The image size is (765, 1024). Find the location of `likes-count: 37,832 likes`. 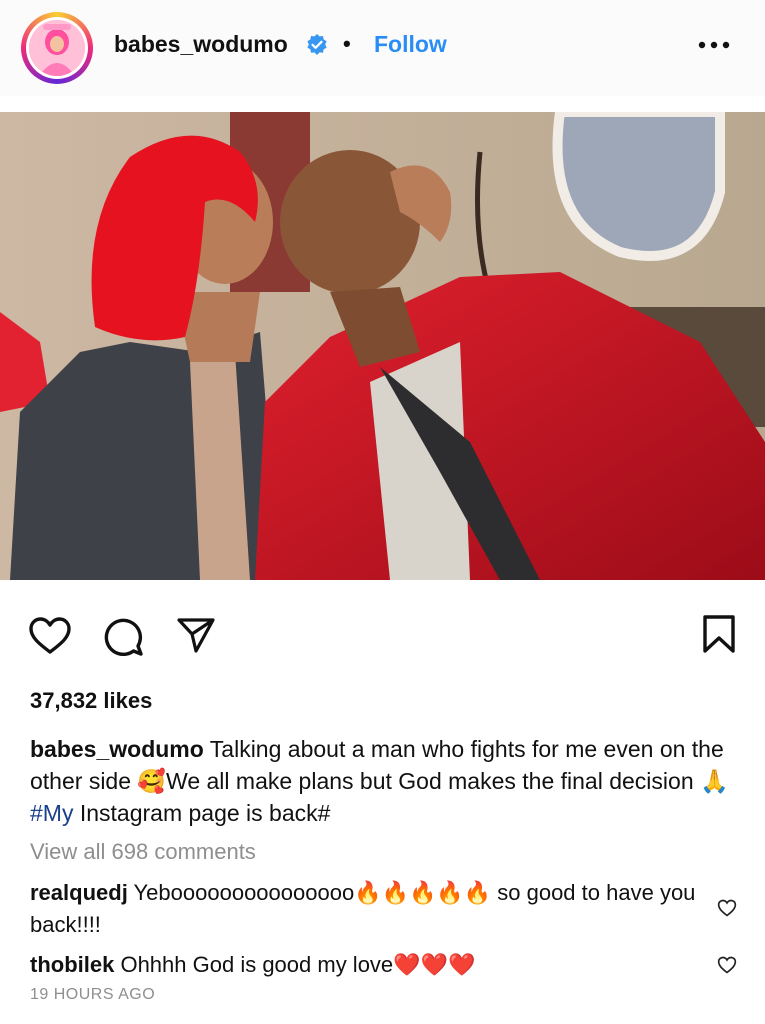

likes-count: 37,832 likes is located at coordinates (91, 701).